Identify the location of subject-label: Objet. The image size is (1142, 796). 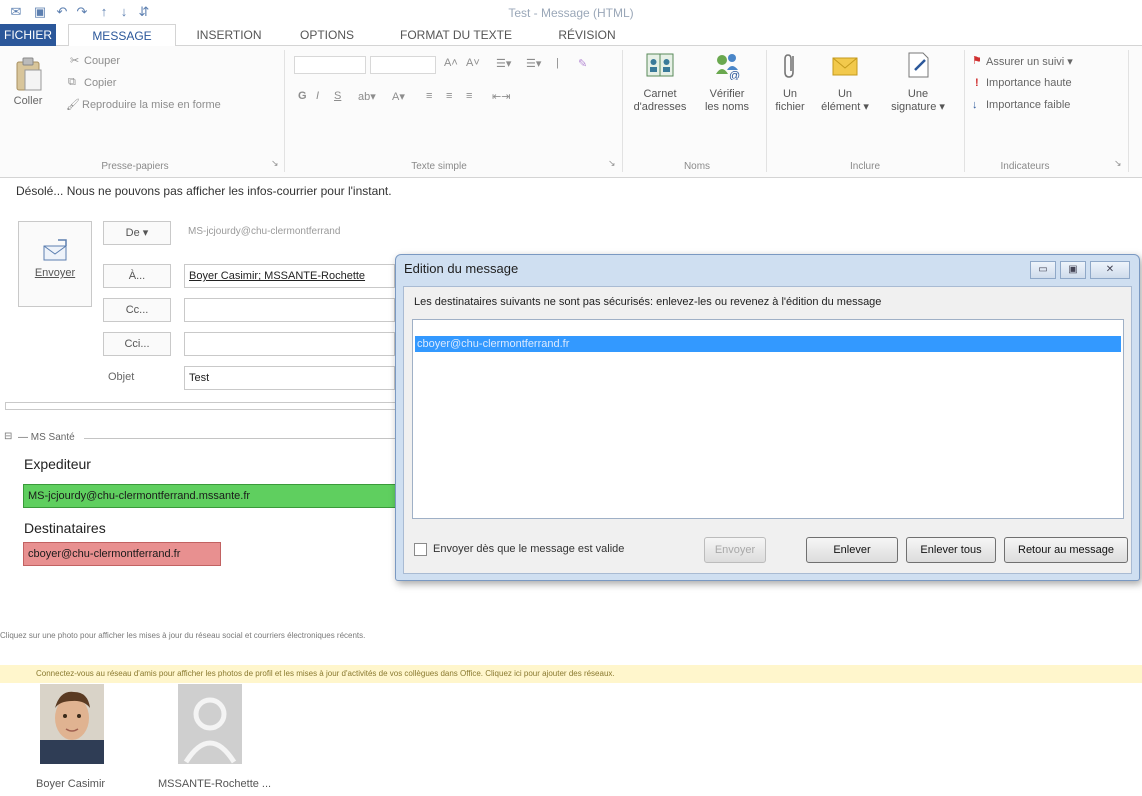
(121, 377).